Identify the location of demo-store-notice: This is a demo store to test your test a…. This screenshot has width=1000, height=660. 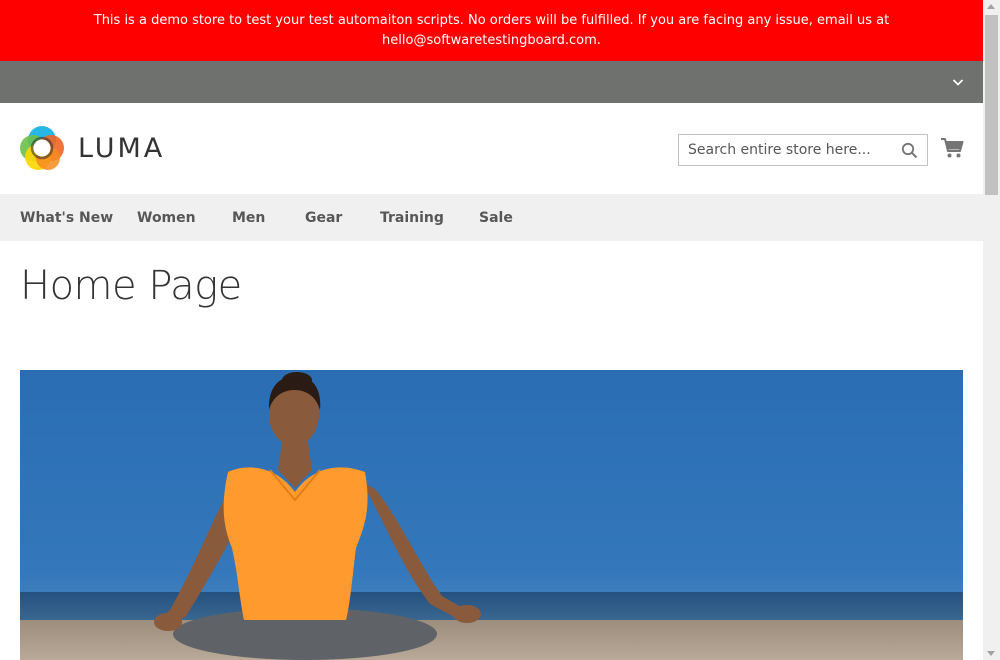
(491, 30).